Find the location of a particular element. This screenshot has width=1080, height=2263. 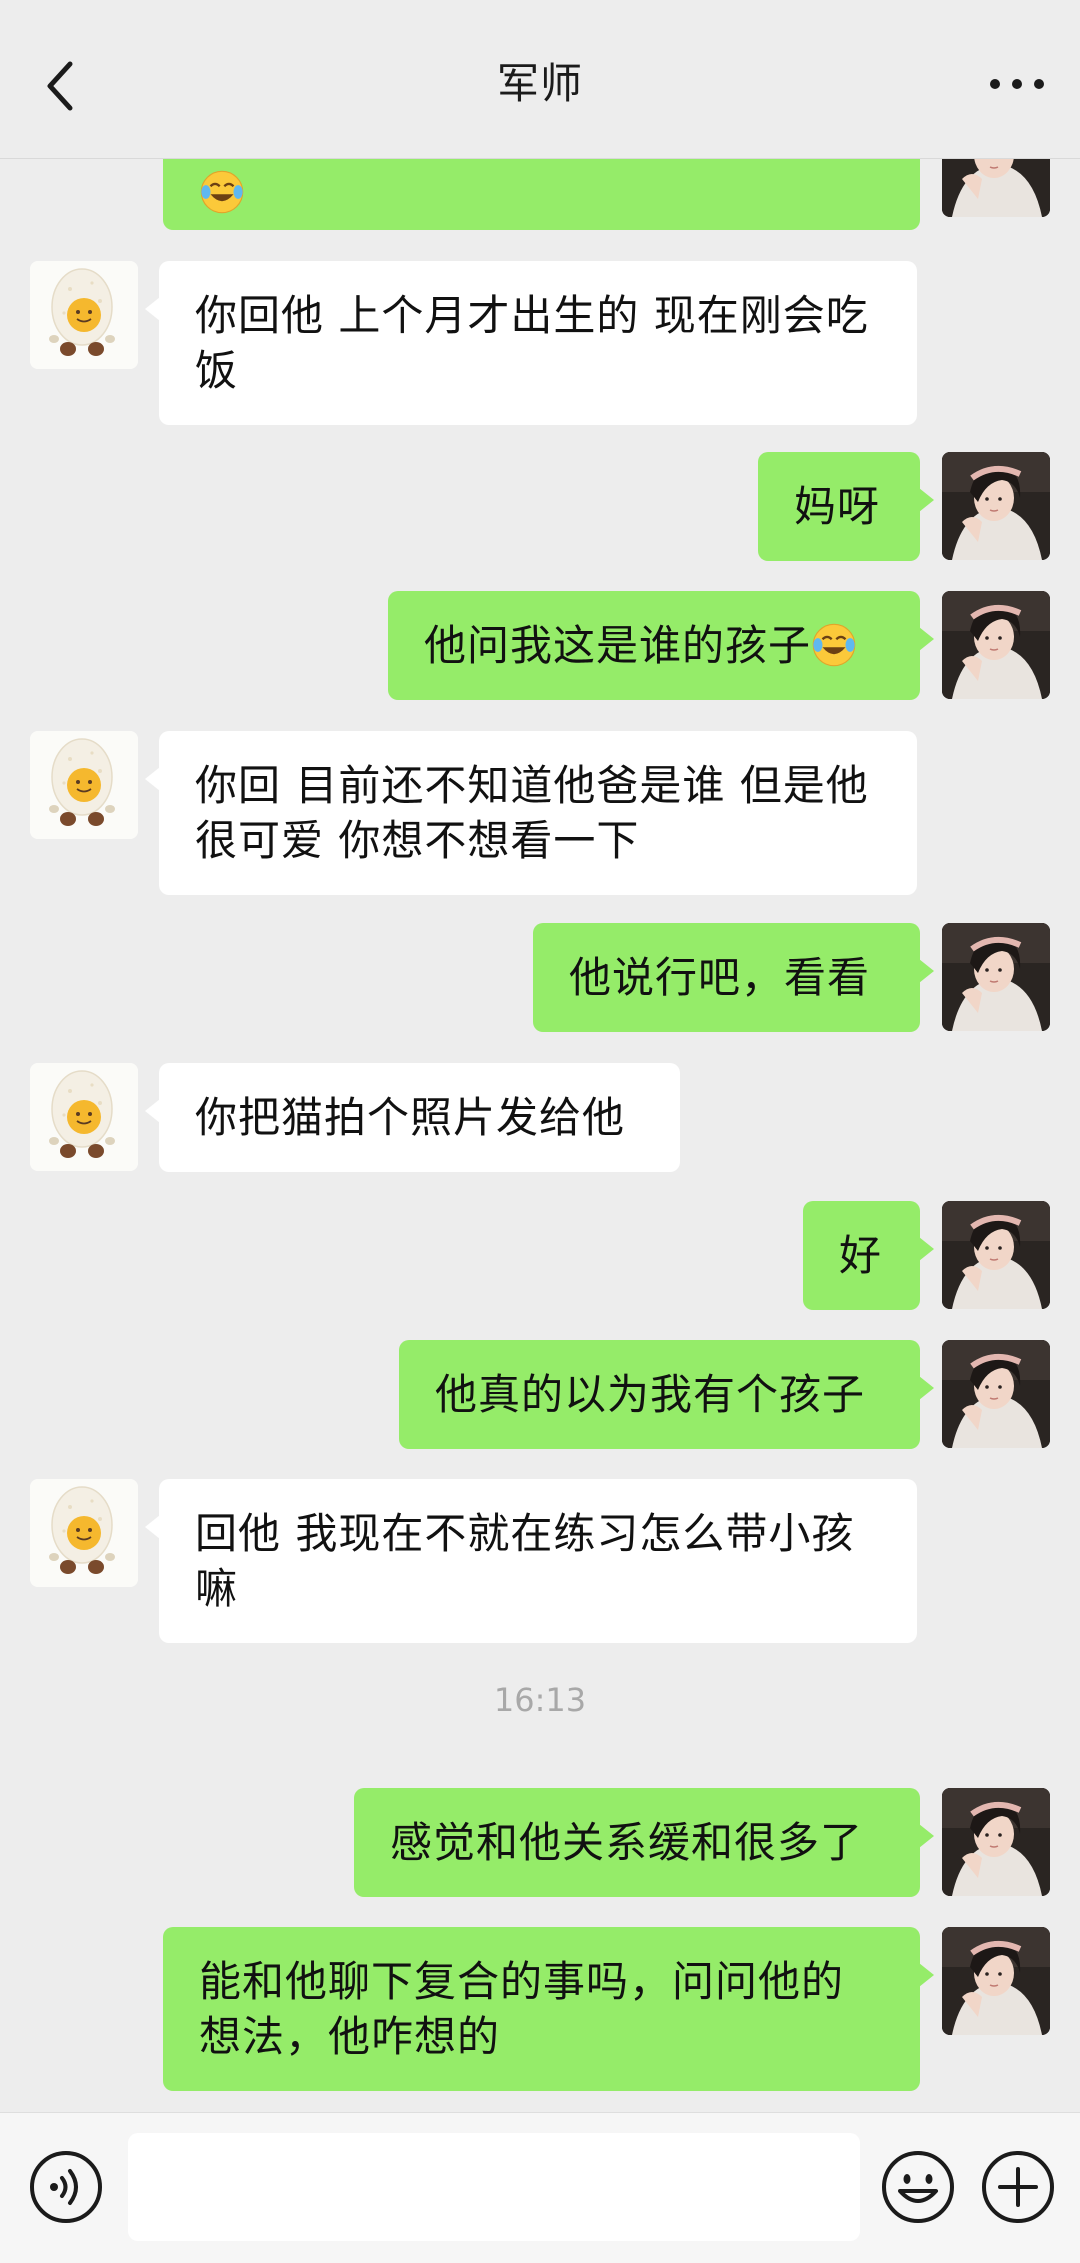

plus-icon is located at coordinates (1018, 2187).